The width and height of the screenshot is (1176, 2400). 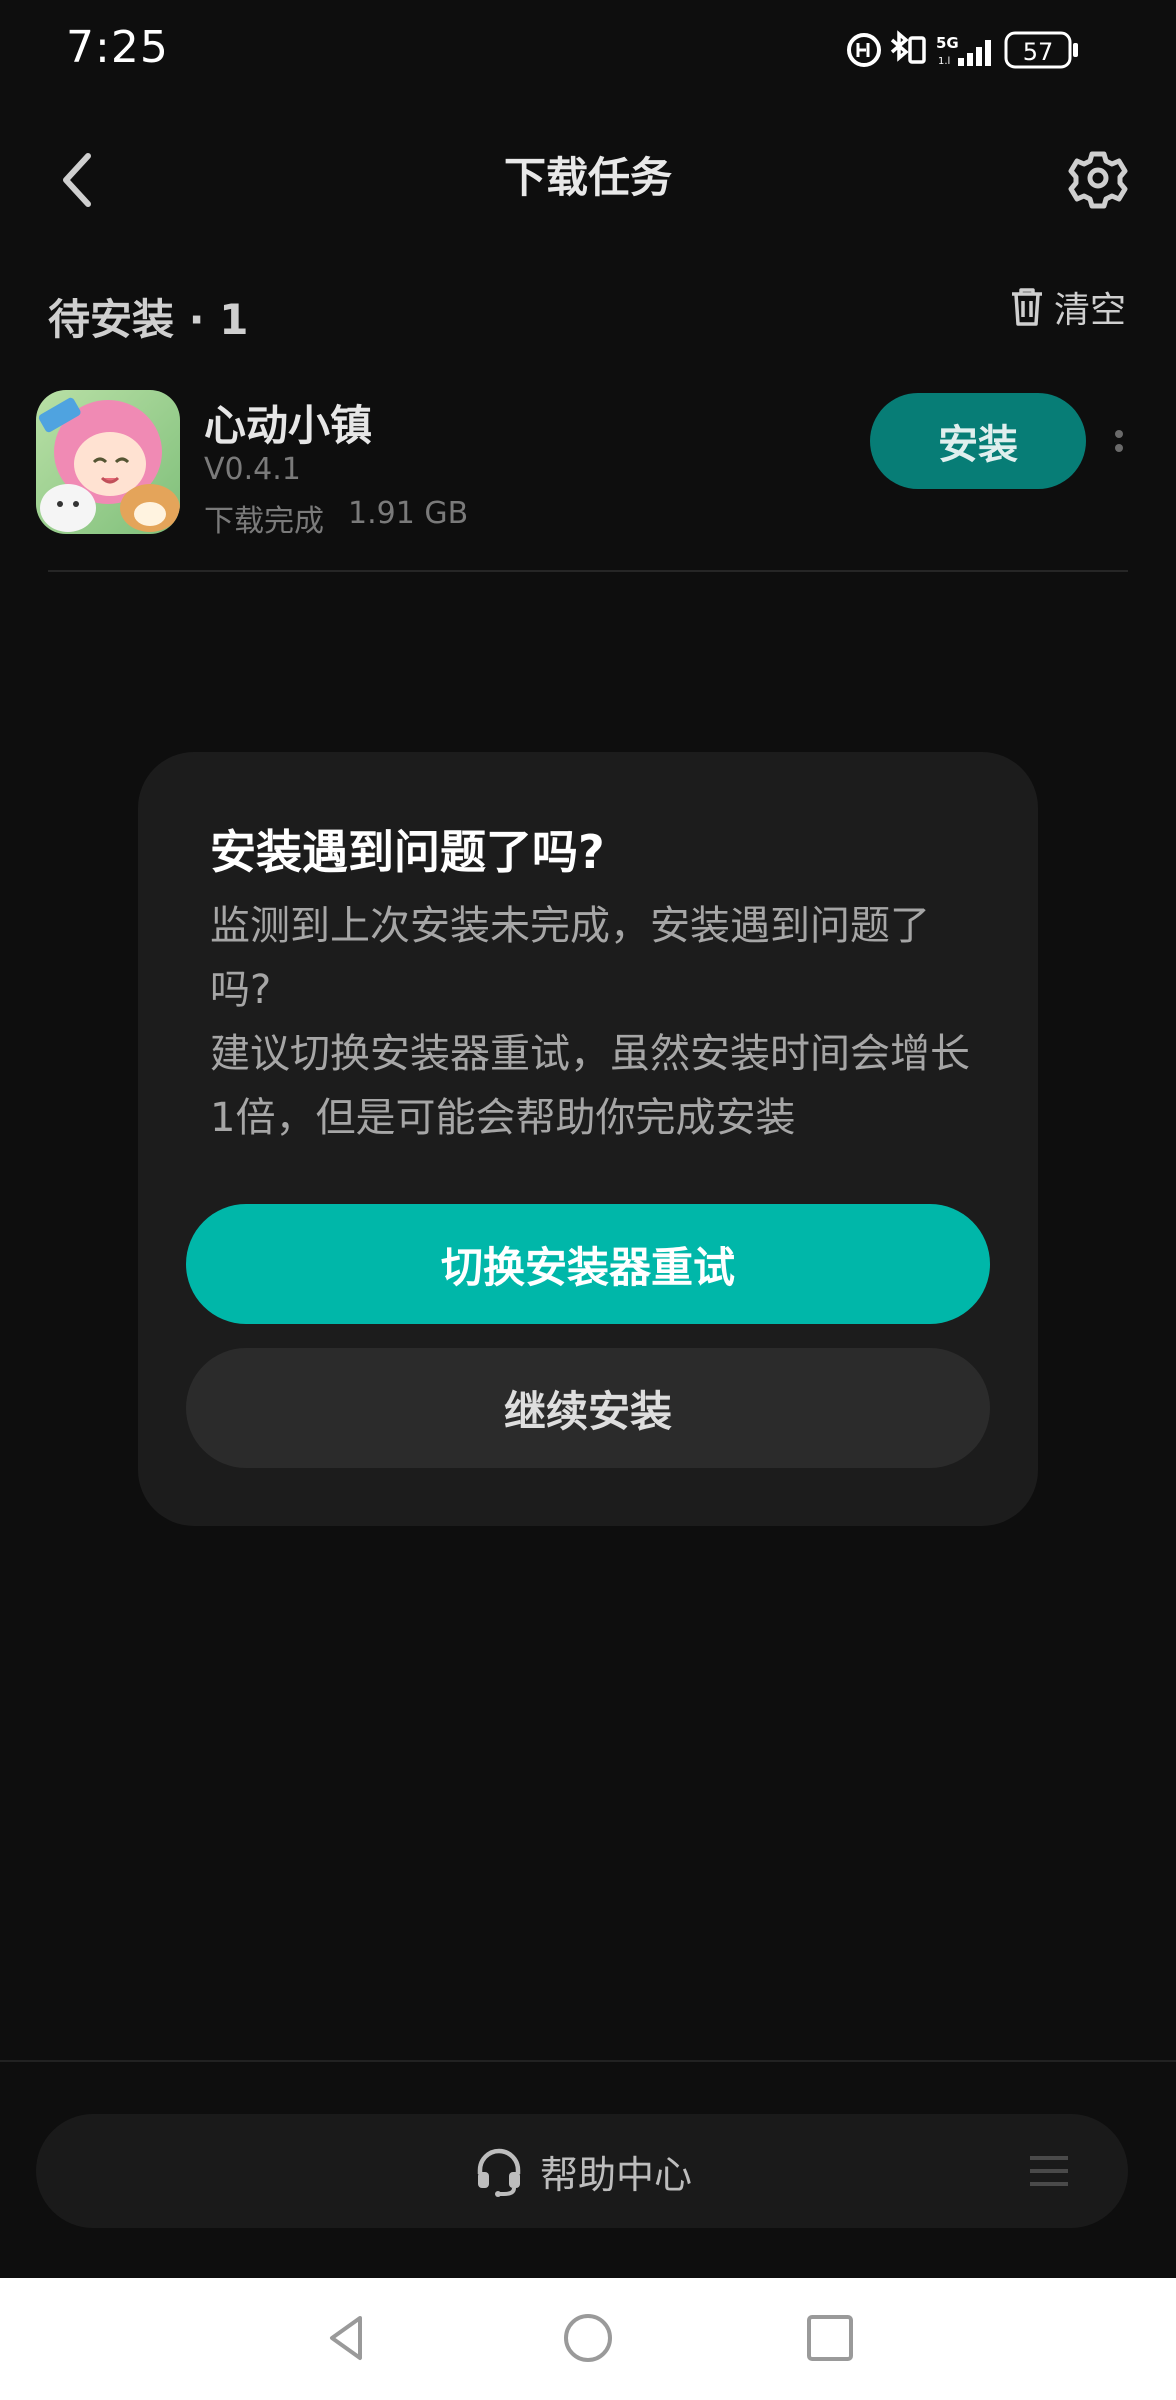 I want to click on help-center-button: 帮助中心, so click(x=582, y=2171).